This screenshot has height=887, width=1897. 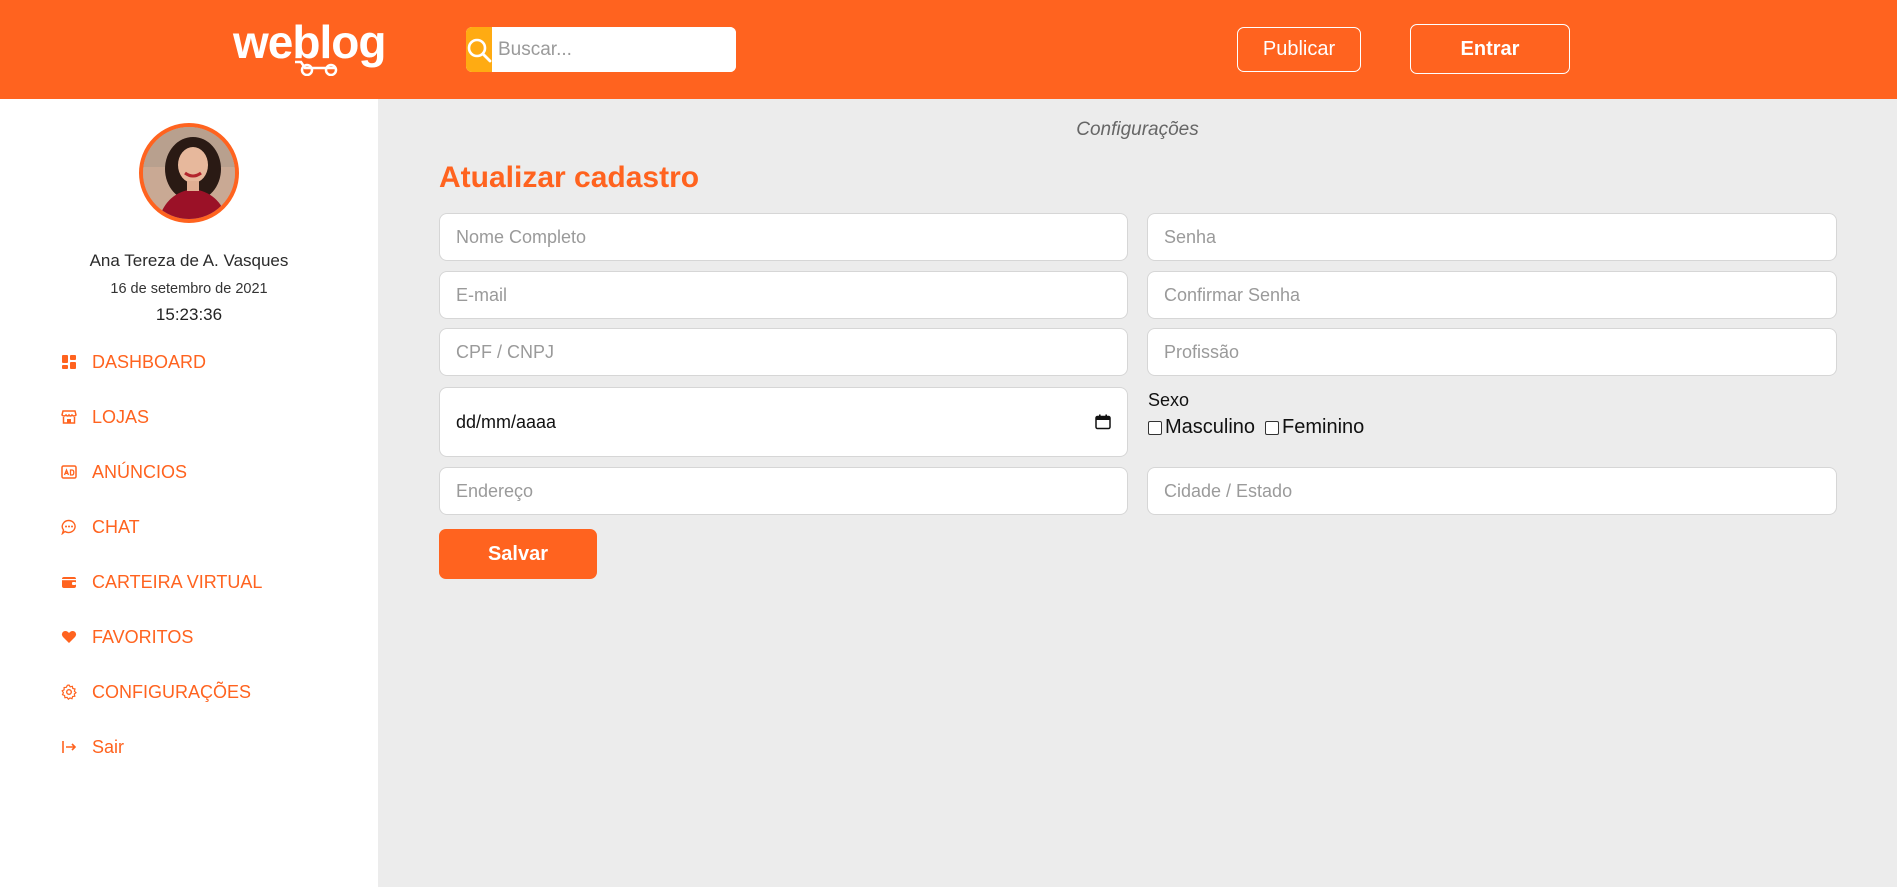 I want to click on avatar, so click(x=189, y=173).